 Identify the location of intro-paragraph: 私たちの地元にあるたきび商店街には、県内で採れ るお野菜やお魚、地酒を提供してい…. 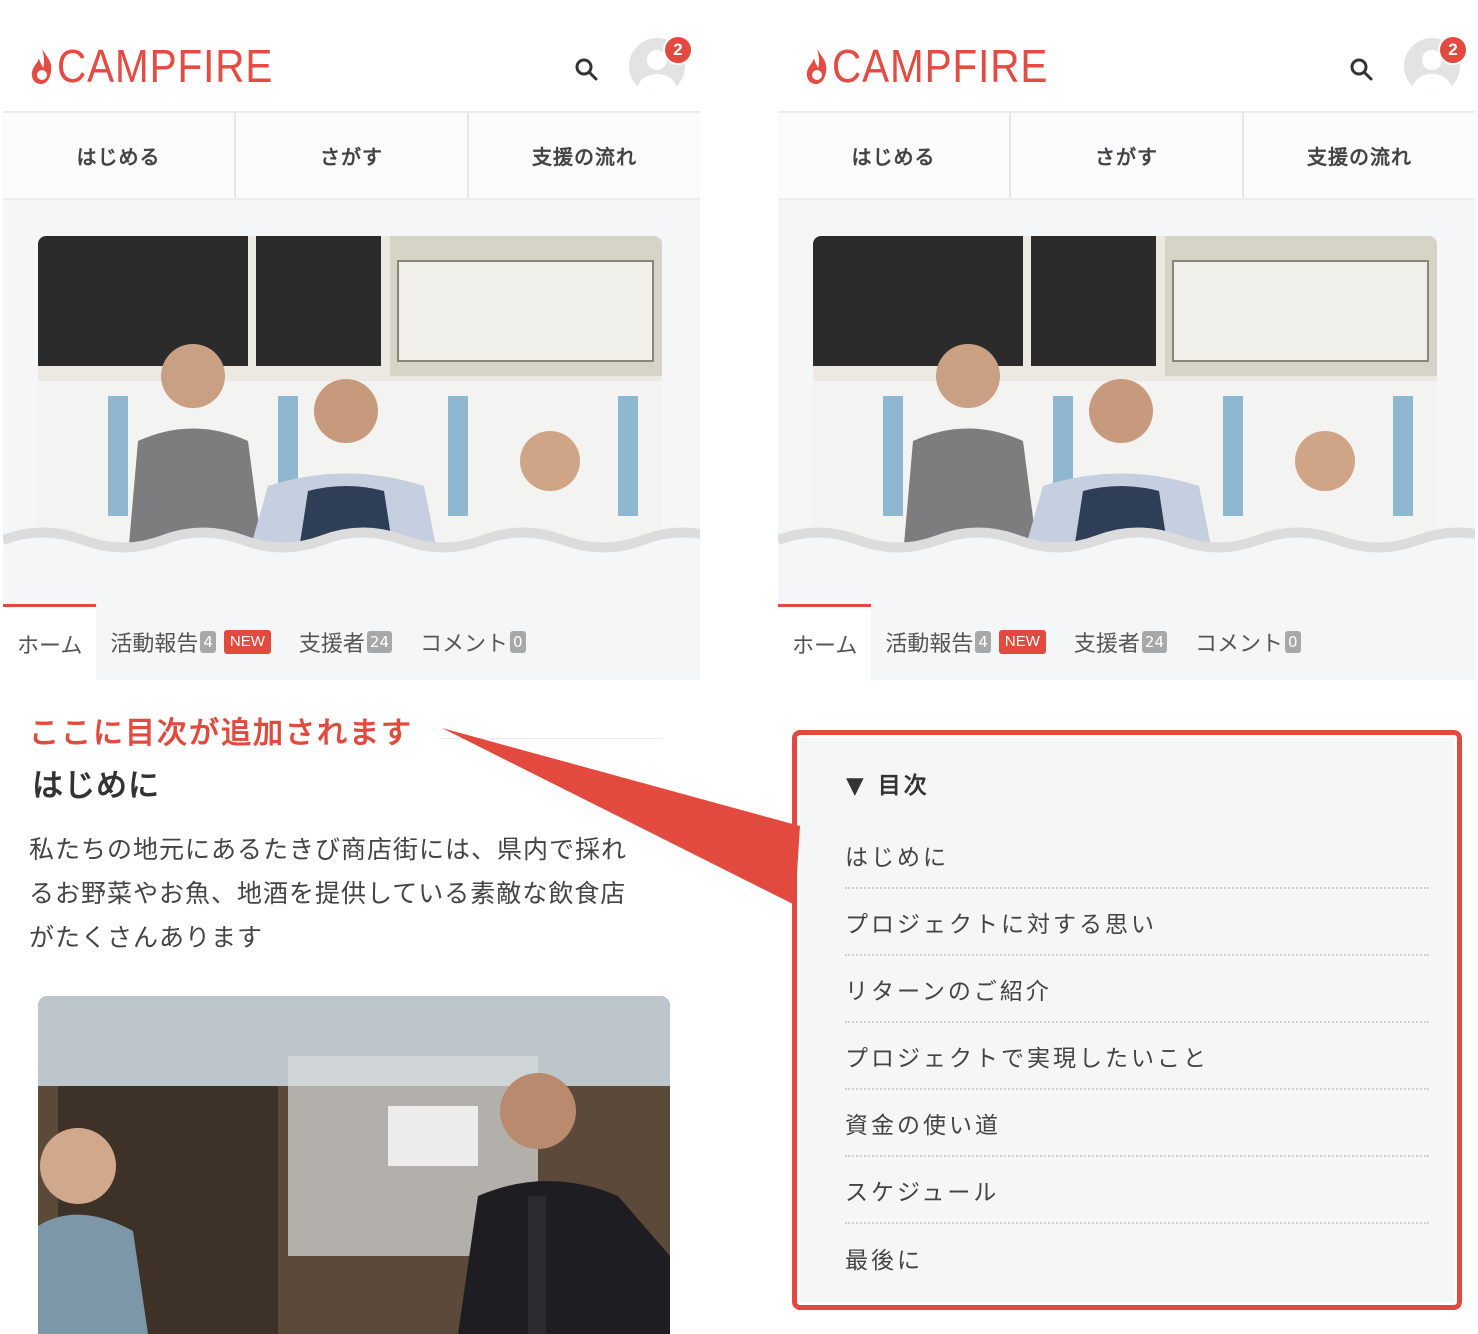
(328, 893).